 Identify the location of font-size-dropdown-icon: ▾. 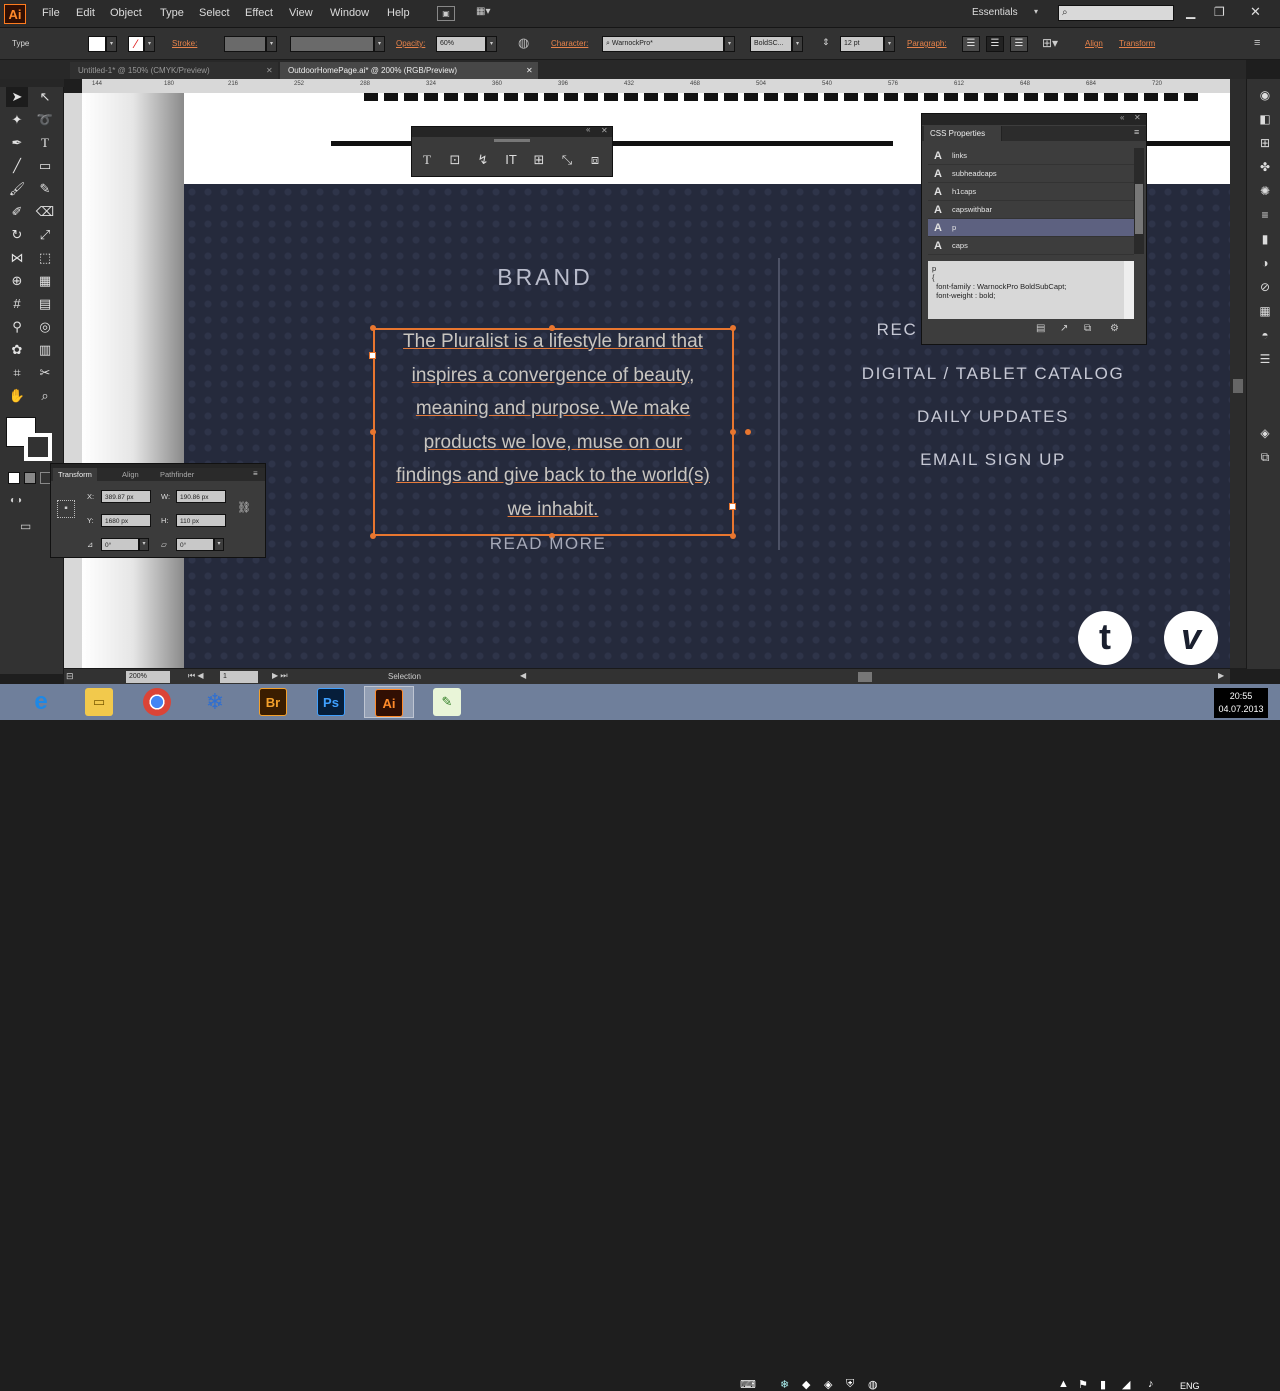
(889, 44).